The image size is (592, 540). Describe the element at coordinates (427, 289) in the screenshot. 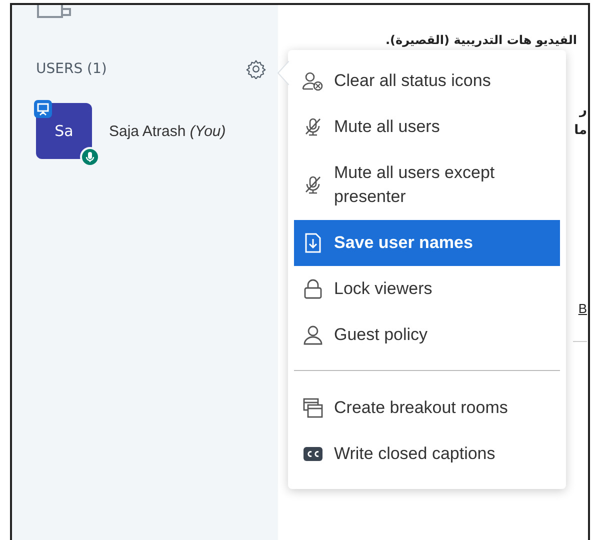

I see `menu-item: Lock viewers` at that location.